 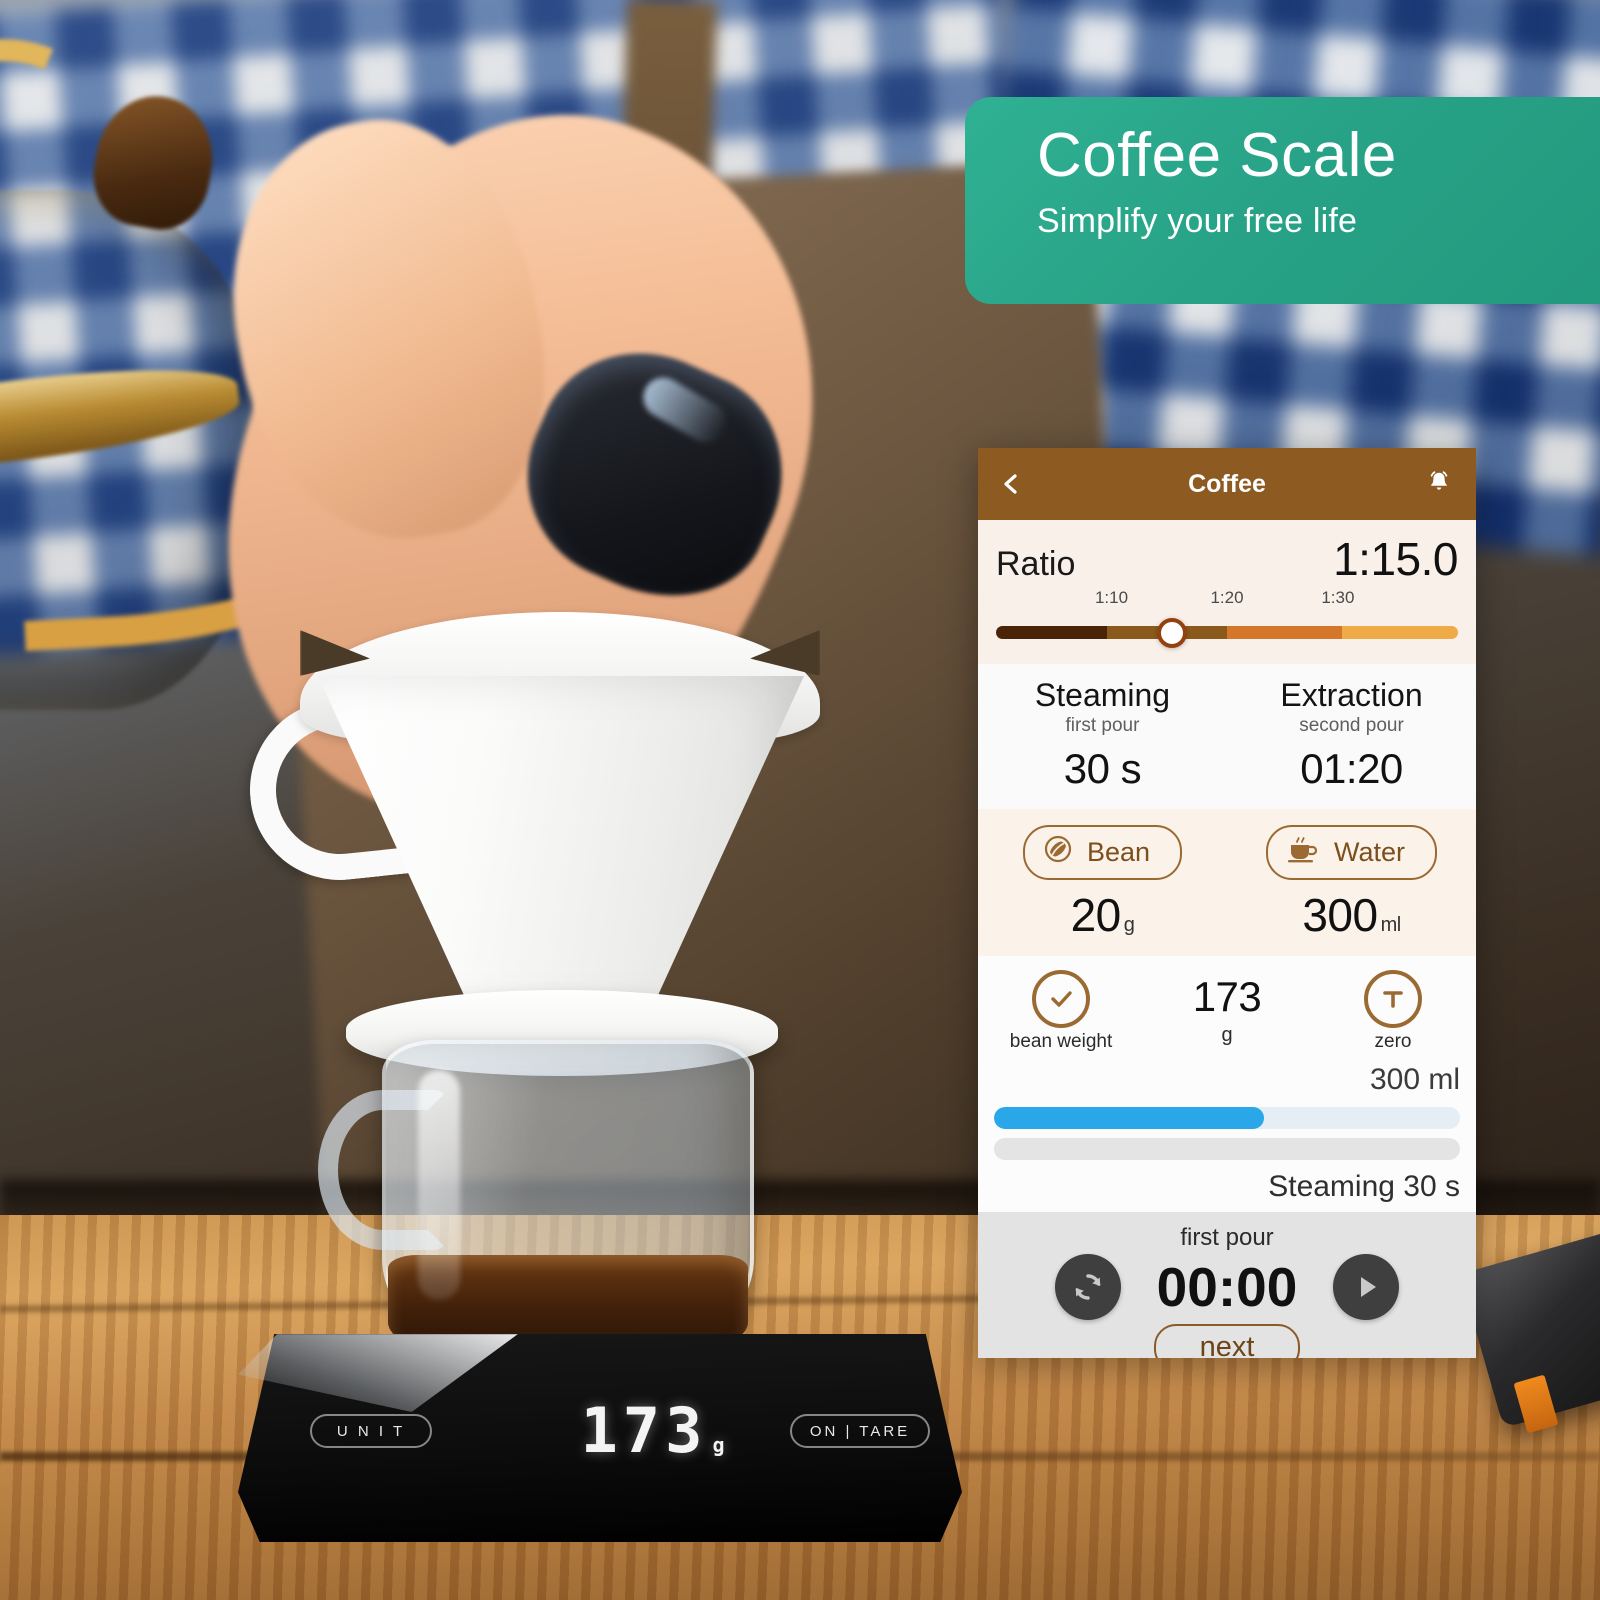 I want to click on ratio-slider, so click(x=1227, y=633).